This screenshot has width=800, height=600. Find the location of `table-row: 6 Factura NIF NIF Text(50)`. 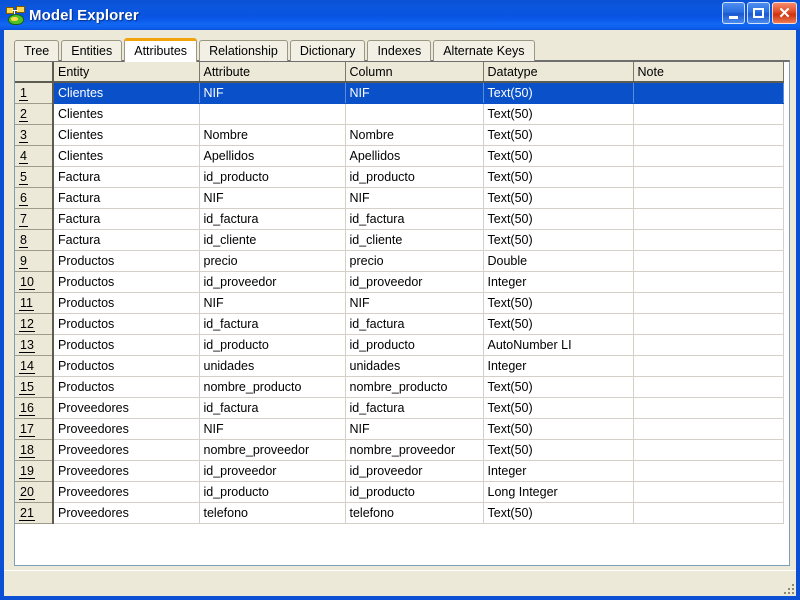

table-row: 6 Factura NIF NIF Text(50) is located at coordinates (399, 198).